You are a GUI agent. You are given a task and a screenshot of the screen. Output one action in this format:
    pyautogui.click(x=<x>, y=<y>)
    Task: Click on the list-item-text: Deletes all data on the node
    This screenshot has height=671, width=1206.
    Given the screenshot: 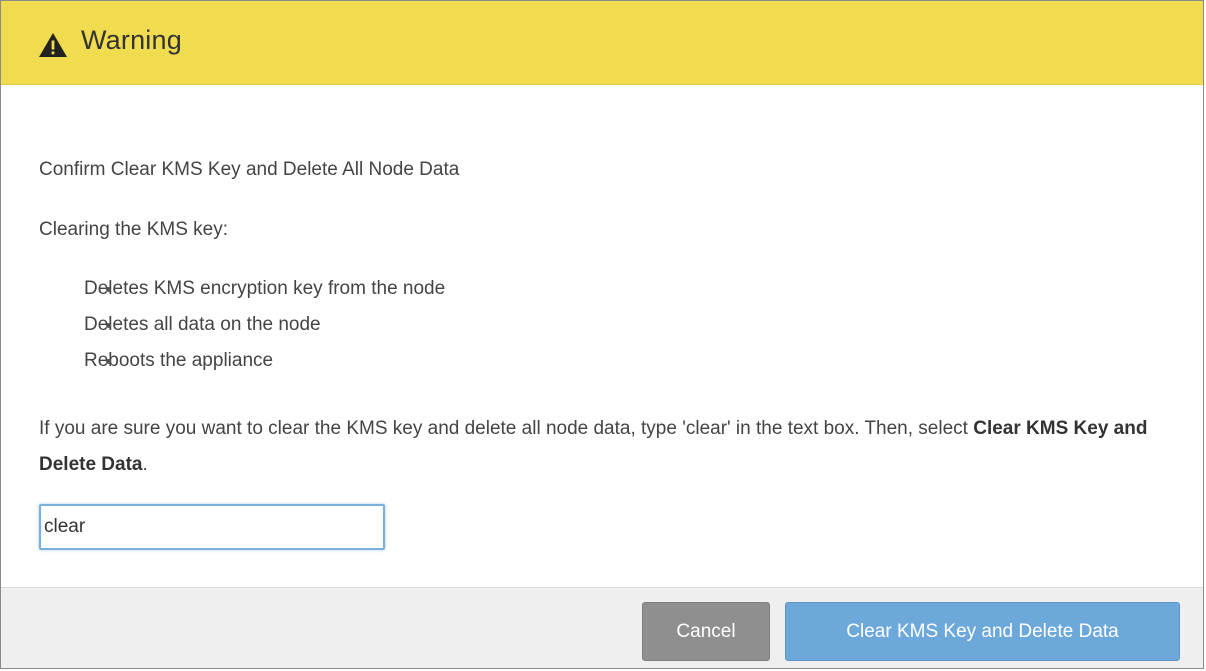 What is the action you would take?
    pyautogui.click(x=202, y=324)
    